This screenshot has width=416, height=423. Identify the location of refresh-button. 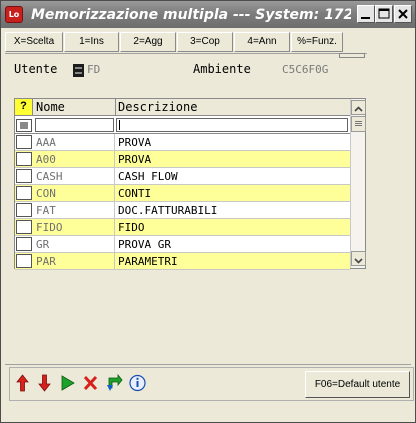
(113, 383).